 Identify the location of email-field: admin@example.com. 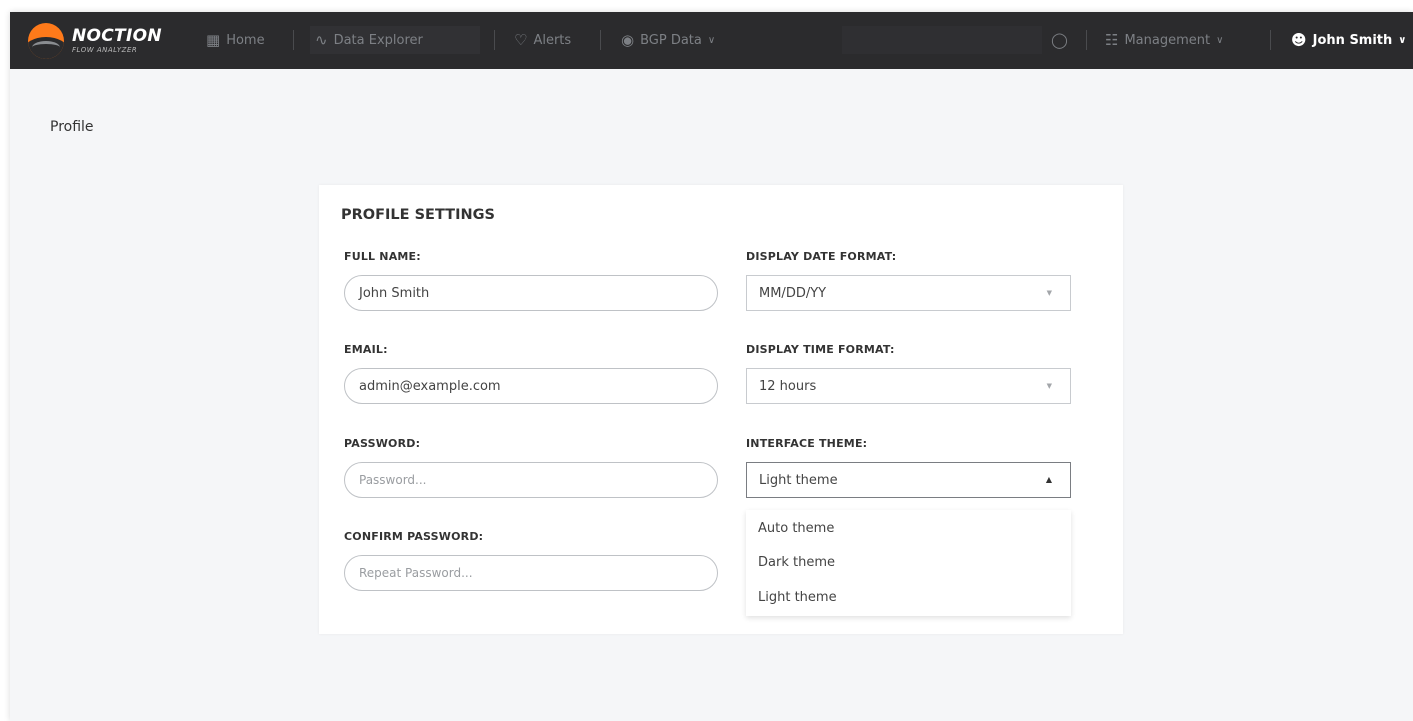
(531, 386).